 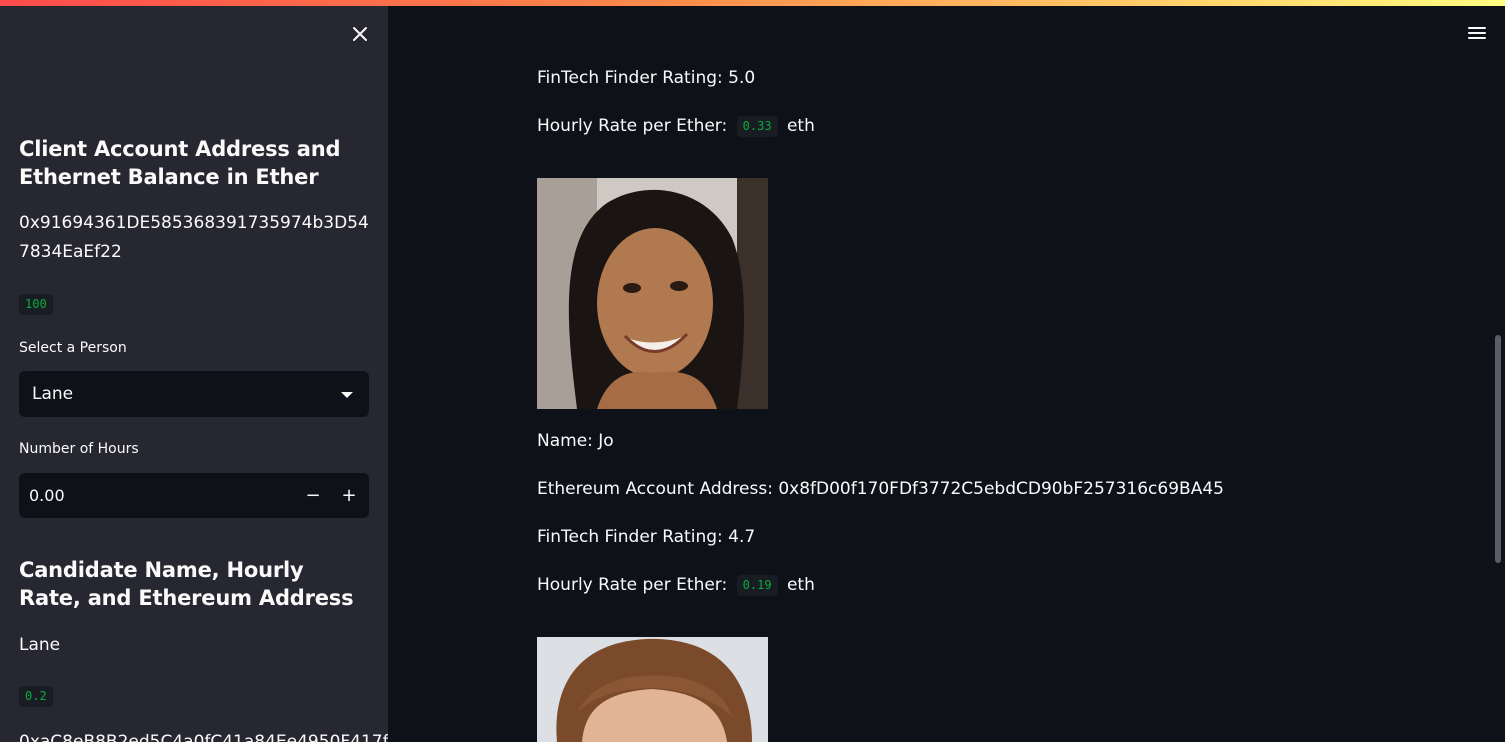 I want to click on hours-number-input: − +, so click(x=194, y=495).